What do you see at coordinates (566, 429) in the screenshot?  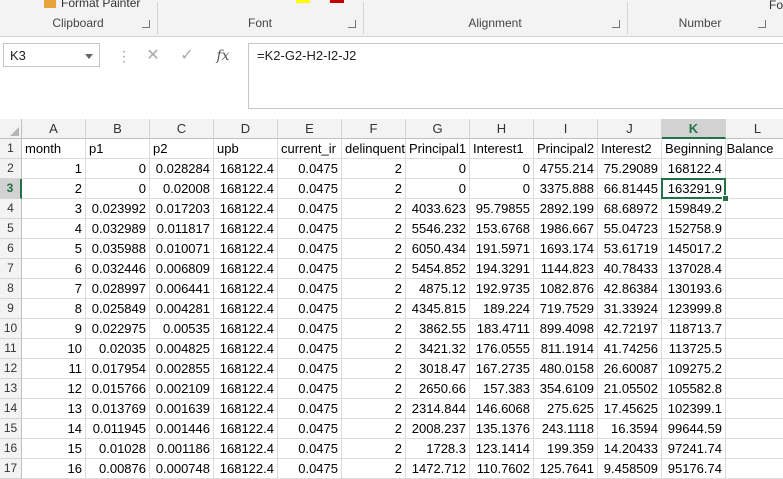 I see `cell-i15: 243.1118` at bounding box center [566, 429].